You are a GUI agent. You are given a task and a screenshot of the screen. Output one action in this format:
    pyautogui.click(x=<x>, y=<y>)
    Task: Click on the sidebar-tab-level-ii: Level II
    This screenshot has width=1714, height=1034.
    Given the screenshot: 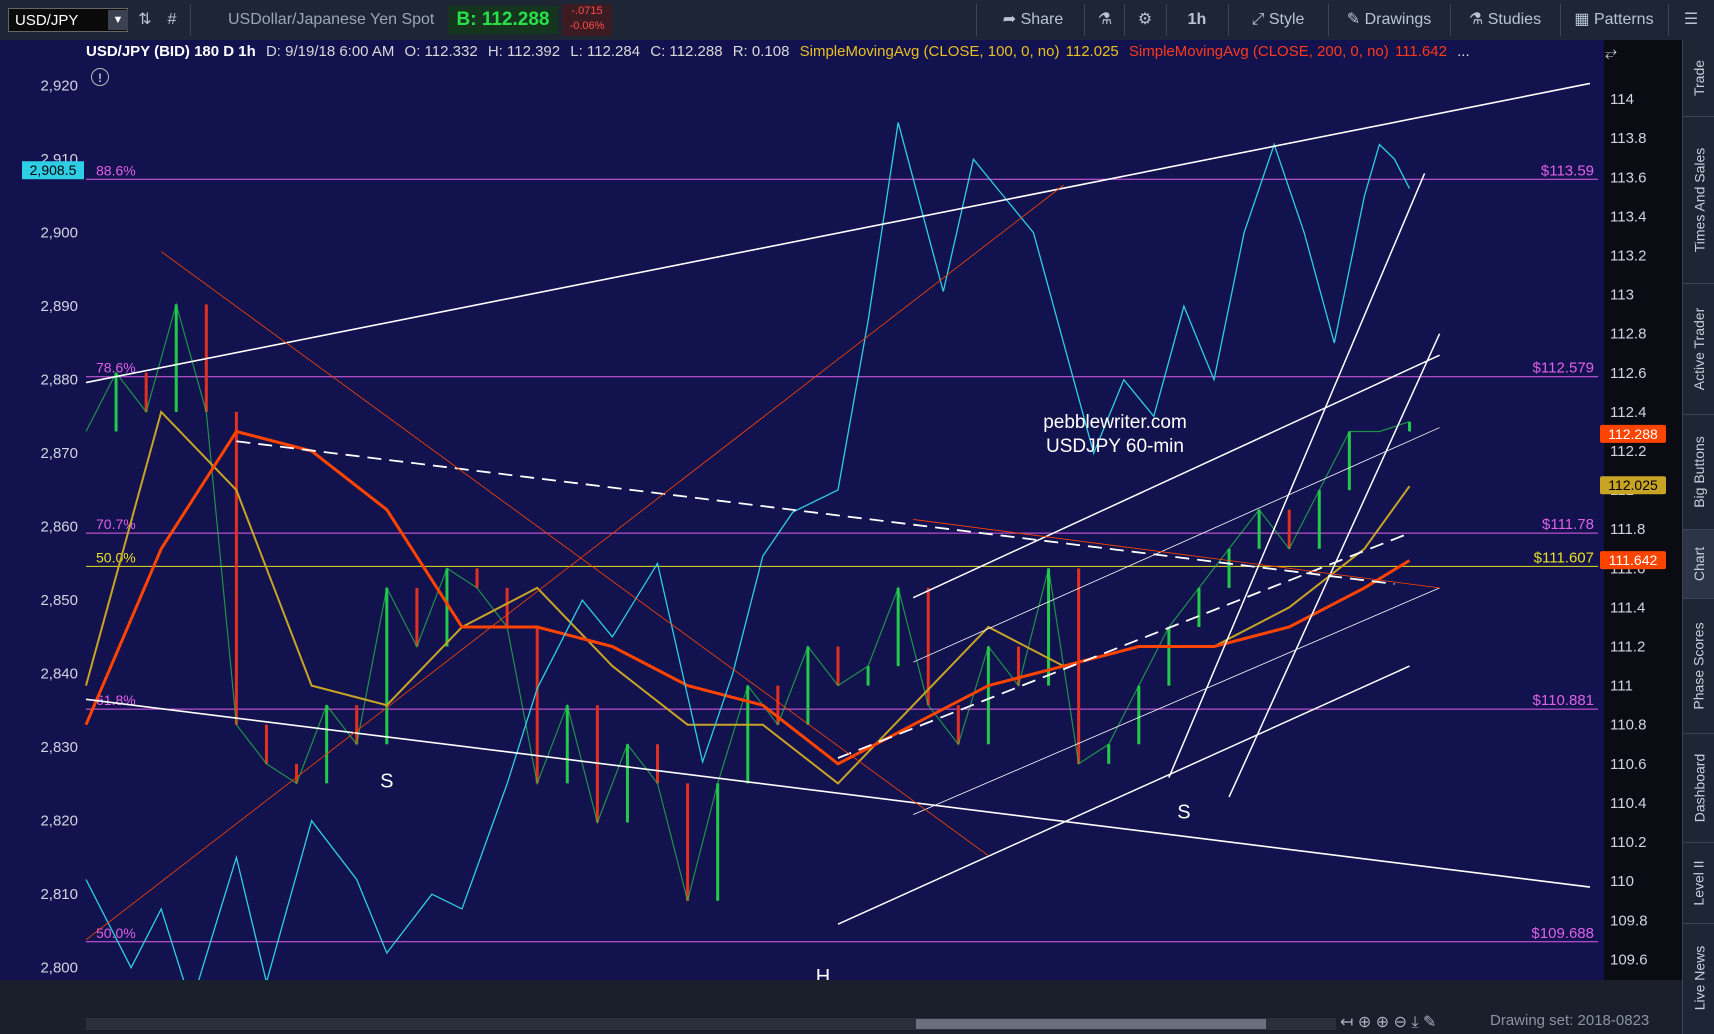 What is the action you would take?
    pyautogui.click(x=1698, y=883)
    